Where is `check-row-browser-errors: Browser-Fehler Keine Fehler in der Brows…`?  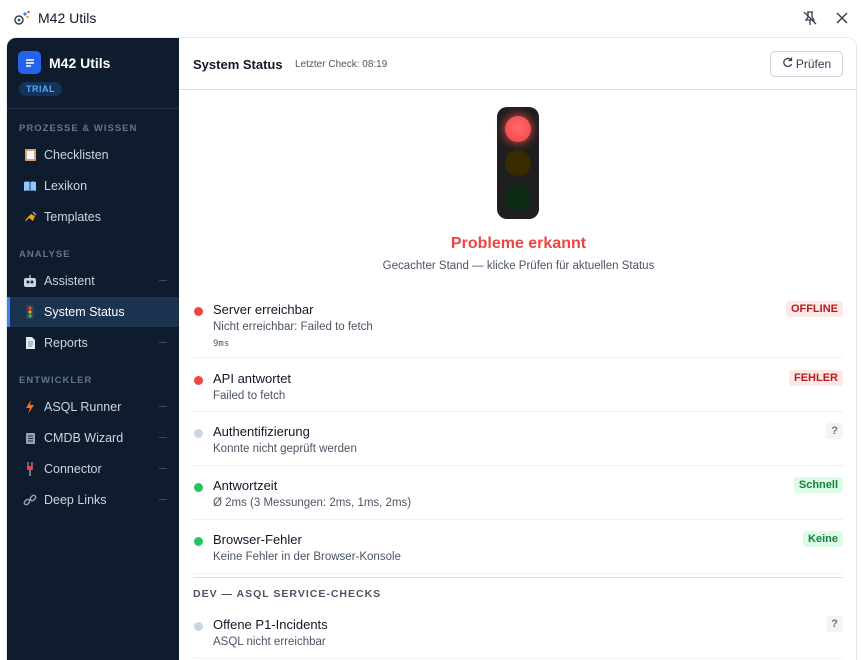
check-row-browser-errors: Browser-Fehler Keine Fehler in der Brows… is located at coordinates (518, 552).